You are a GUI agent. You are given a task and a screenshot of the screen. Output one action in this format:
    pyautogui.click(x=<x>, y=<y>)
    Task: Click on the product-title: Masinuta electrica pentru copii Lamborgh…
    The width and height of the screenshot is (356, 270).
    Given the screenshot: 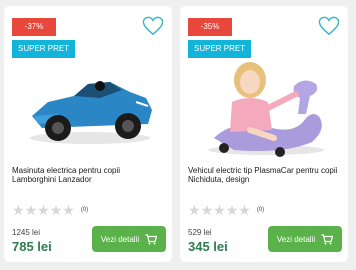 What is the action you would take?
    pyautogui.click(x=87, y=175)
    